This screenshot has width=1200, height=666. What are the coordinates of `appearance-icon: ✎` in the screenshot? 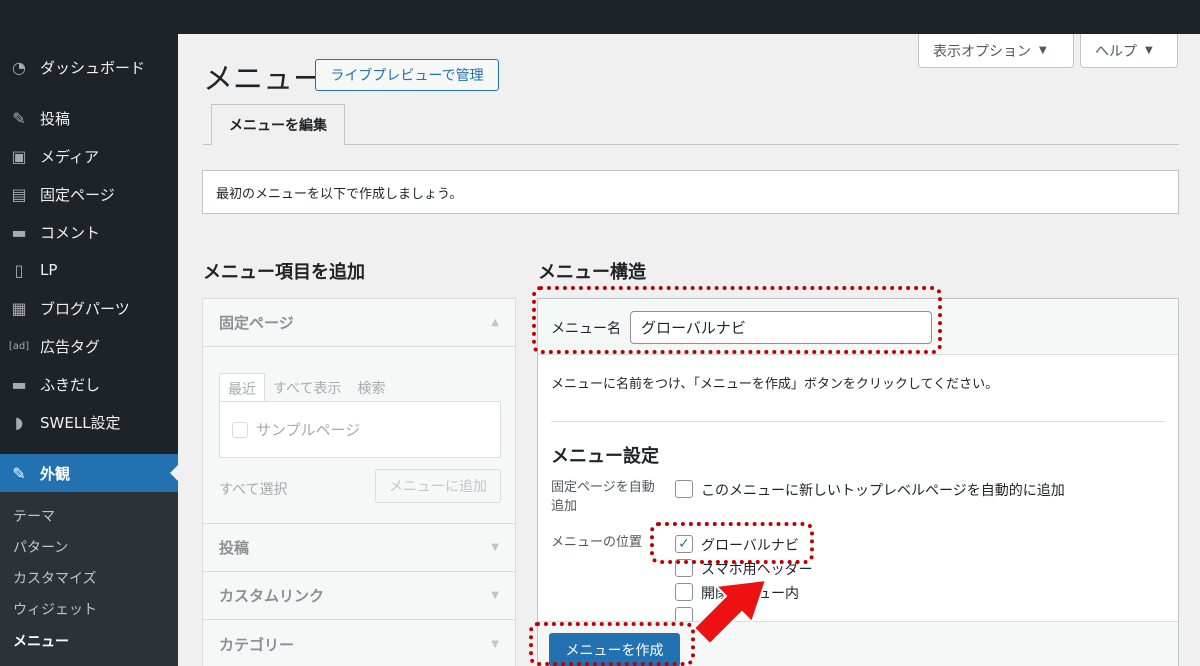 It's located at (19, 473).